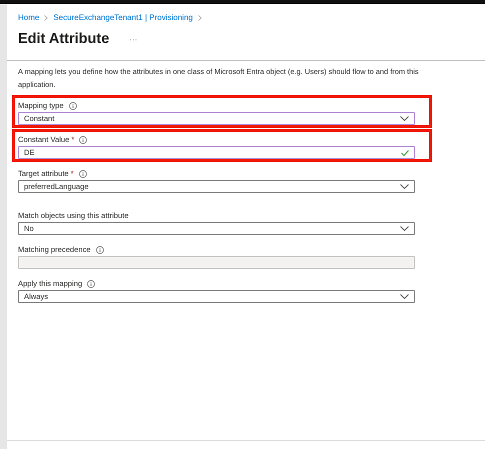 The image size is (485, 449). I want to click on more-button: ···, so click(133, 39).